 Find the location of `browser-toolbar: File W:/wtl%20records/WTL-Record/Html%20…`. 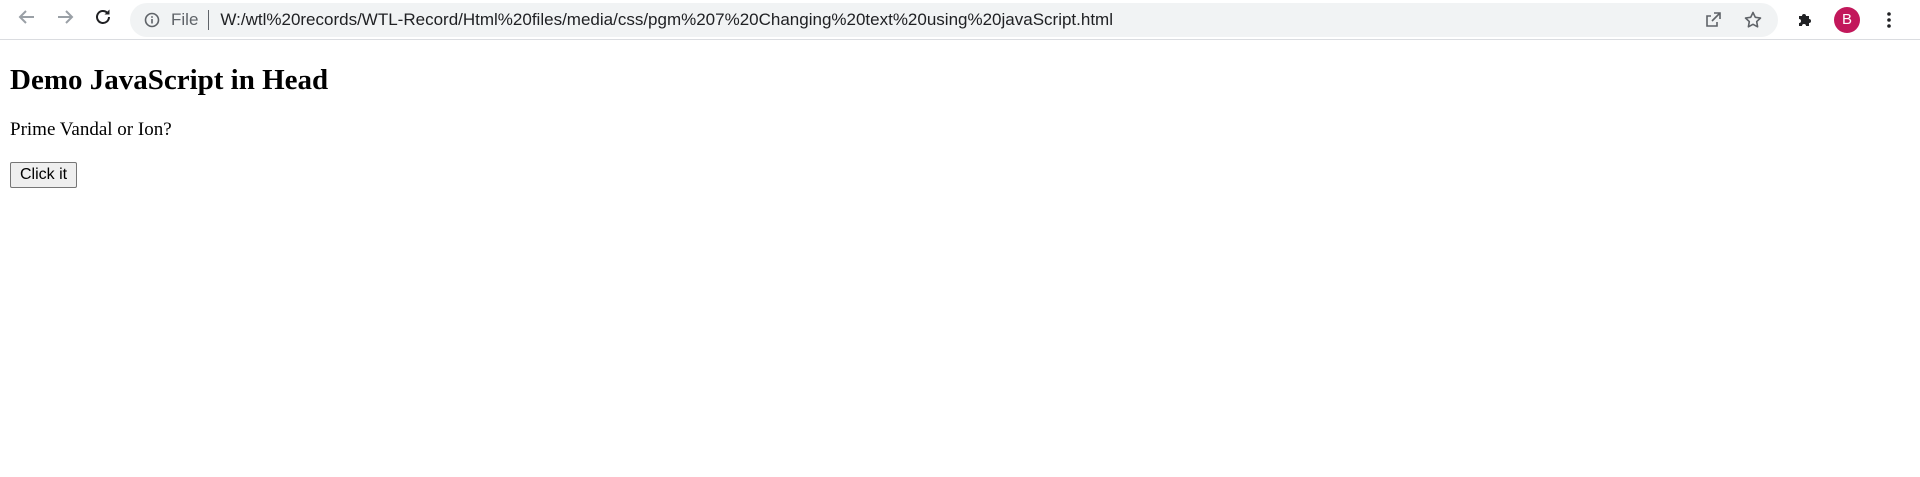

browser-toolbar: File W:/wtl%20records/WTL-Record/Html%20… is located at coordinates (960, 20).